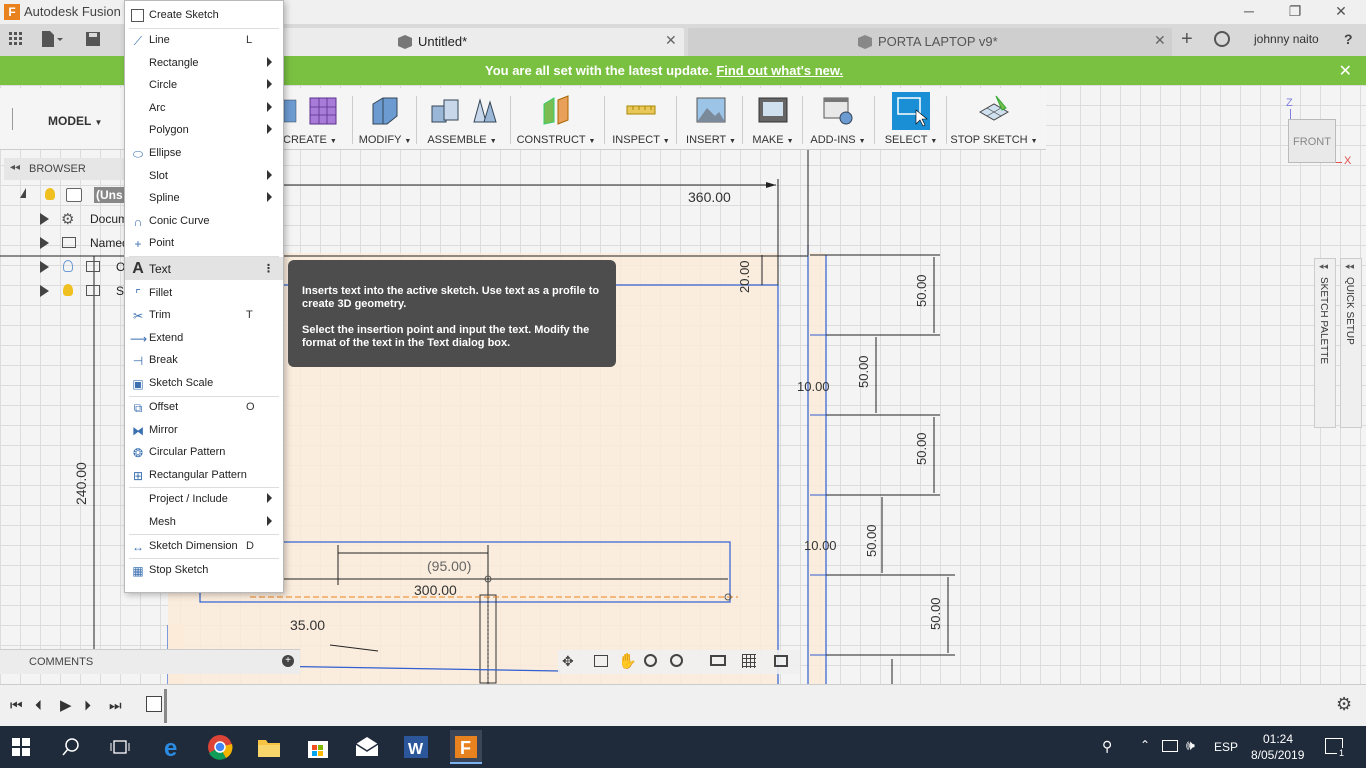 The width and height of the screenshot is (1366, 768). I want to click on user-name: johnny naito, so click(1286, 39).